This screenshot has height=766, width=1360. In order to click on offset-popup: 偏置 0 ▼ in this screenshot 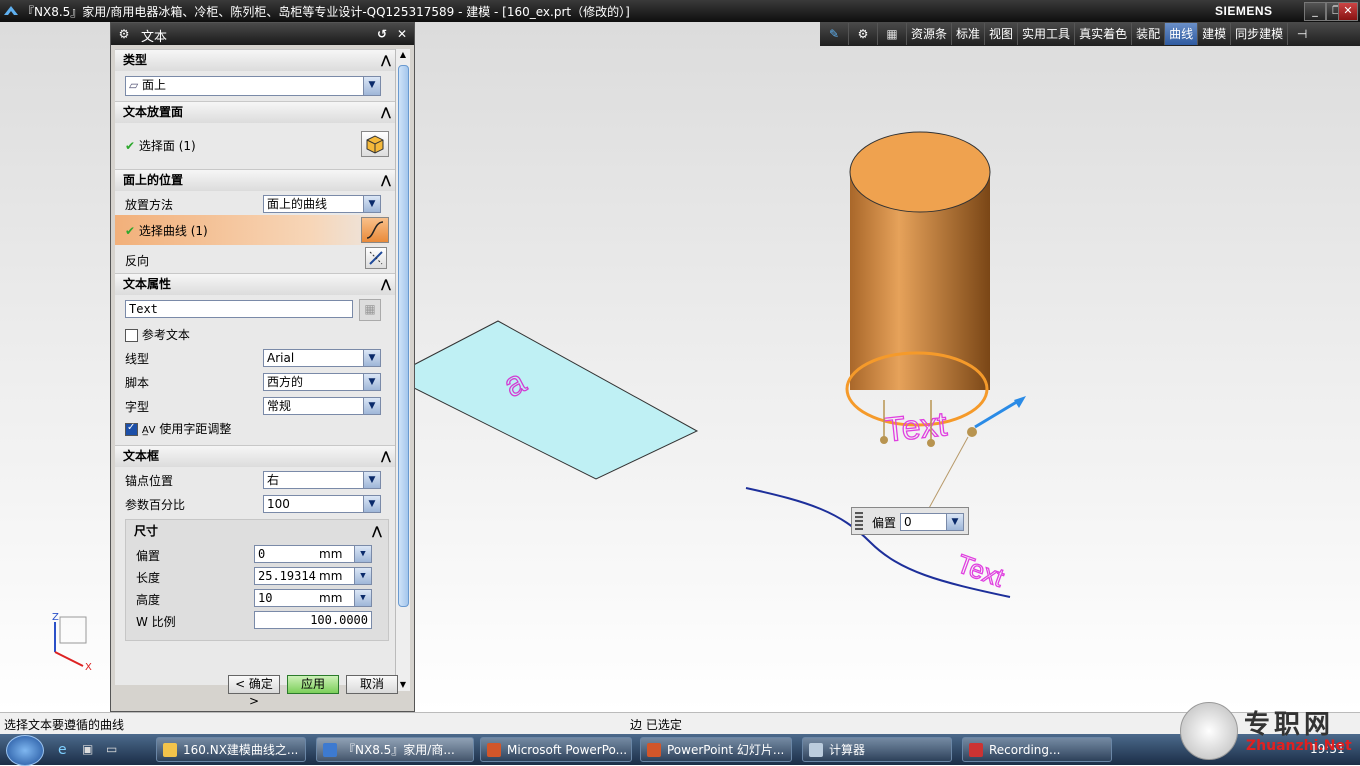, I will do `click(910, 521)`.